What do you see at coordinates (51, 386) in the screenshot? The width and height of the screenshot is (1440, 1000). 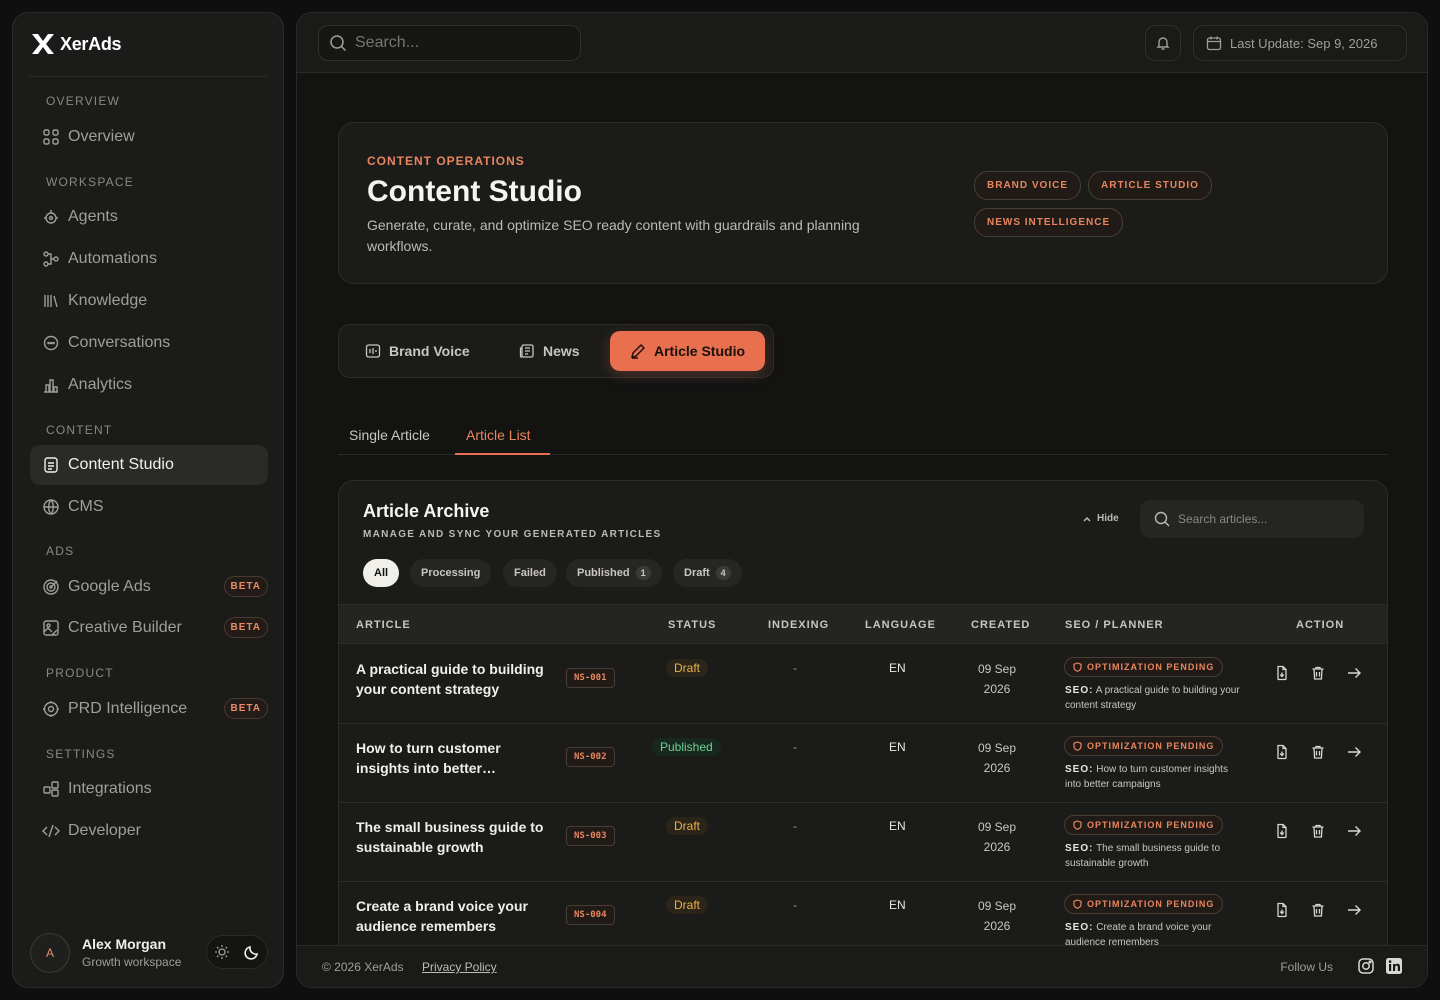 I see `bar-chart-icon` at bounding box center [51, 386].